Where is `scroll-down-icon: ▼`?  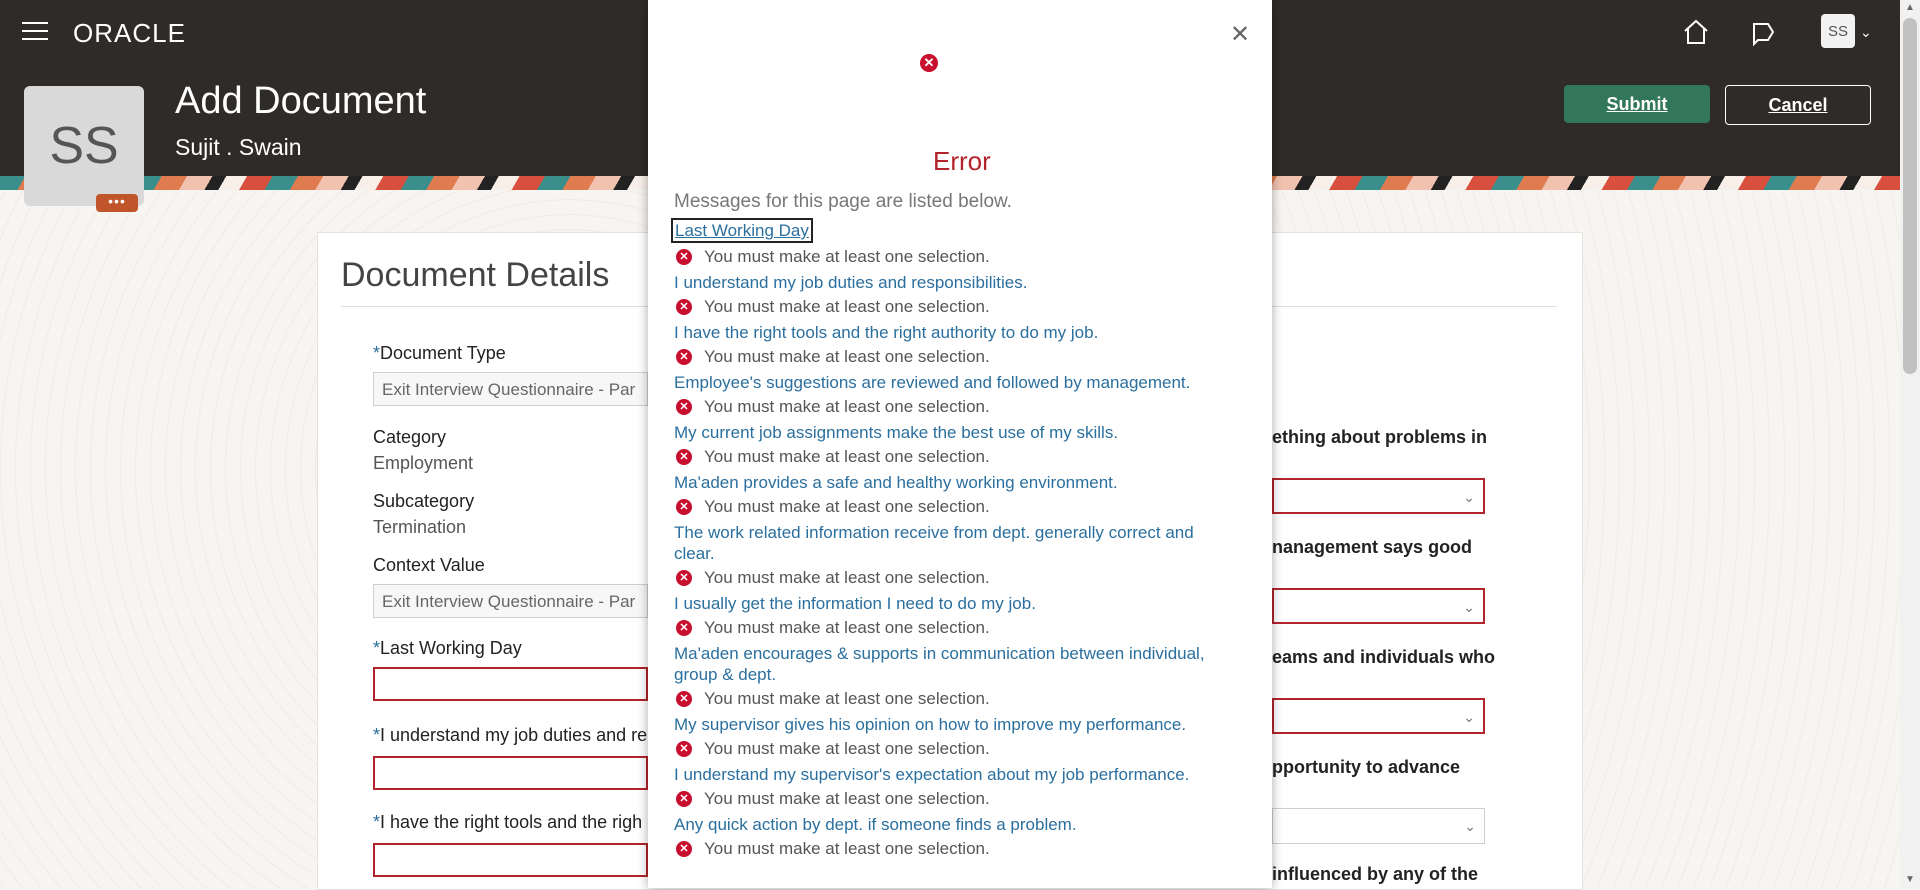 scroll-down-icon: ▼ is located at coordinates (1910, 879).